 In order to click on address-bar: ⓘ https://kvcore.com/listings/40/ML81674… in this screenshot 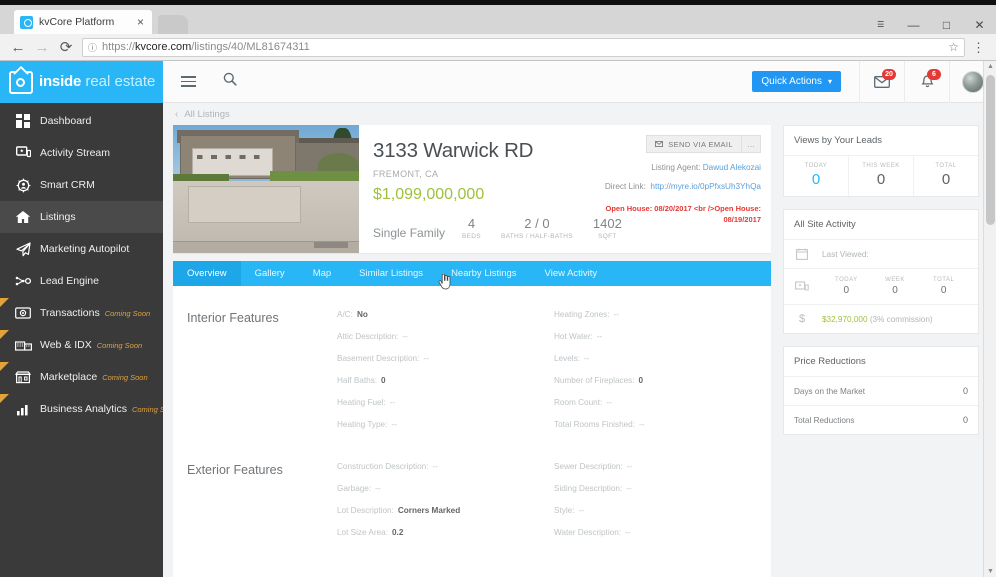, I will do `click(523, 47)`.